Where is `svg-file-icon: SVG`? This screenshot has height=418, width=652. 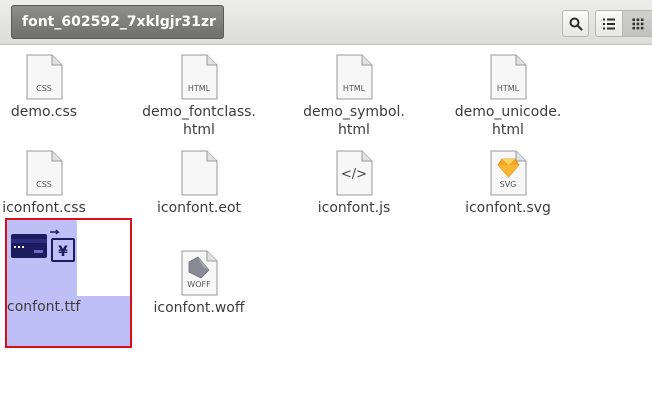
svg-file-icon: SVG is located at coordinates (508, 173).